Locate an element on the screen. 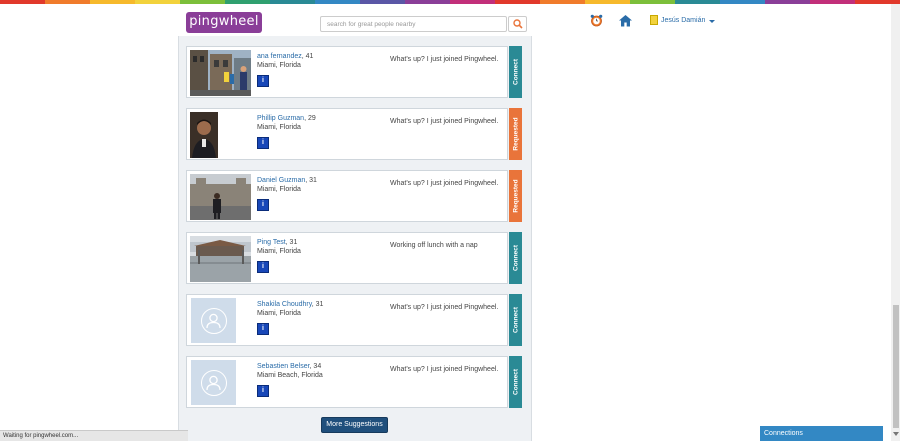 This screenshot has height=442, width=900. search-button is located at coordinates (517, 24).